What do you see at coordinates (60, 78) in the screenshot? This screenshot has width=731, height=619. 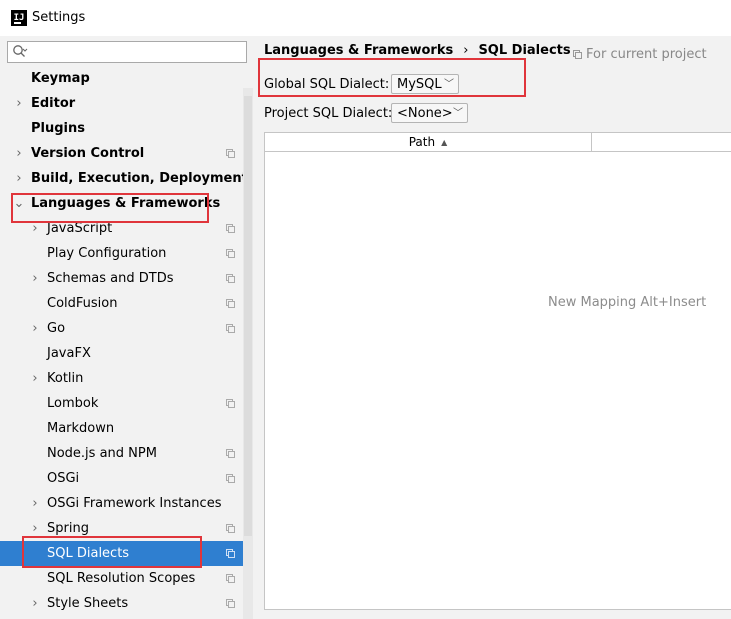 I see `sidebar-item-label: Keymap` at bounding box center [60, 78].